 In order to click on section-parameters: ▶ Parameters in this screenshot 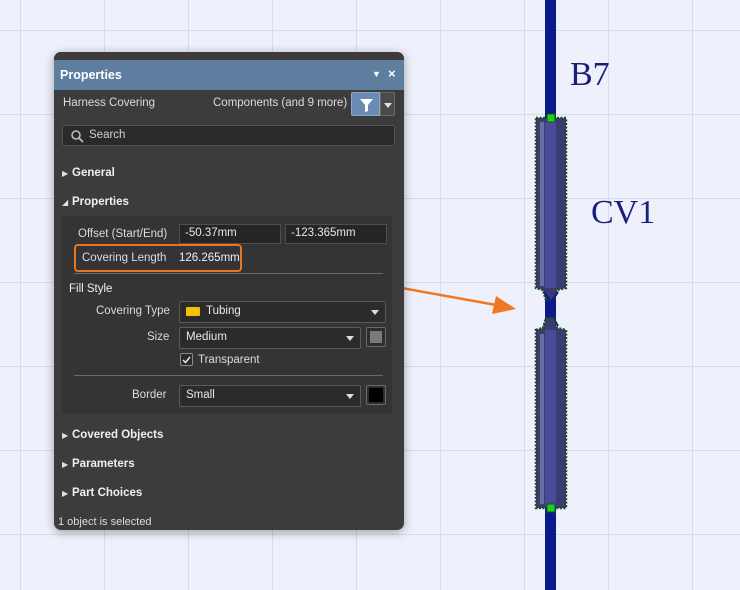, I will do `click(98, 464)`.